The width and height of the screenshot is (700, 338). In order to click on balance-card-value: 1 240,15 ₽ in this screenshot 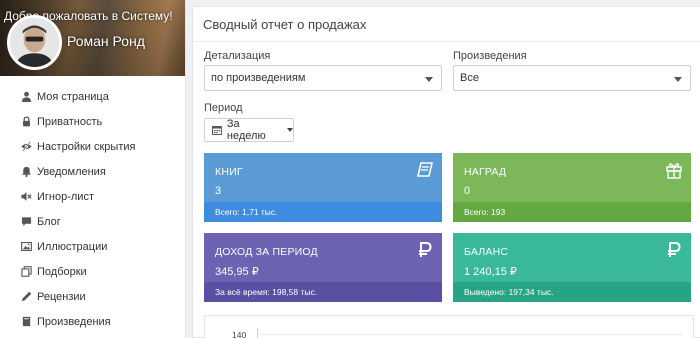, I will do `click(490, 272)`.